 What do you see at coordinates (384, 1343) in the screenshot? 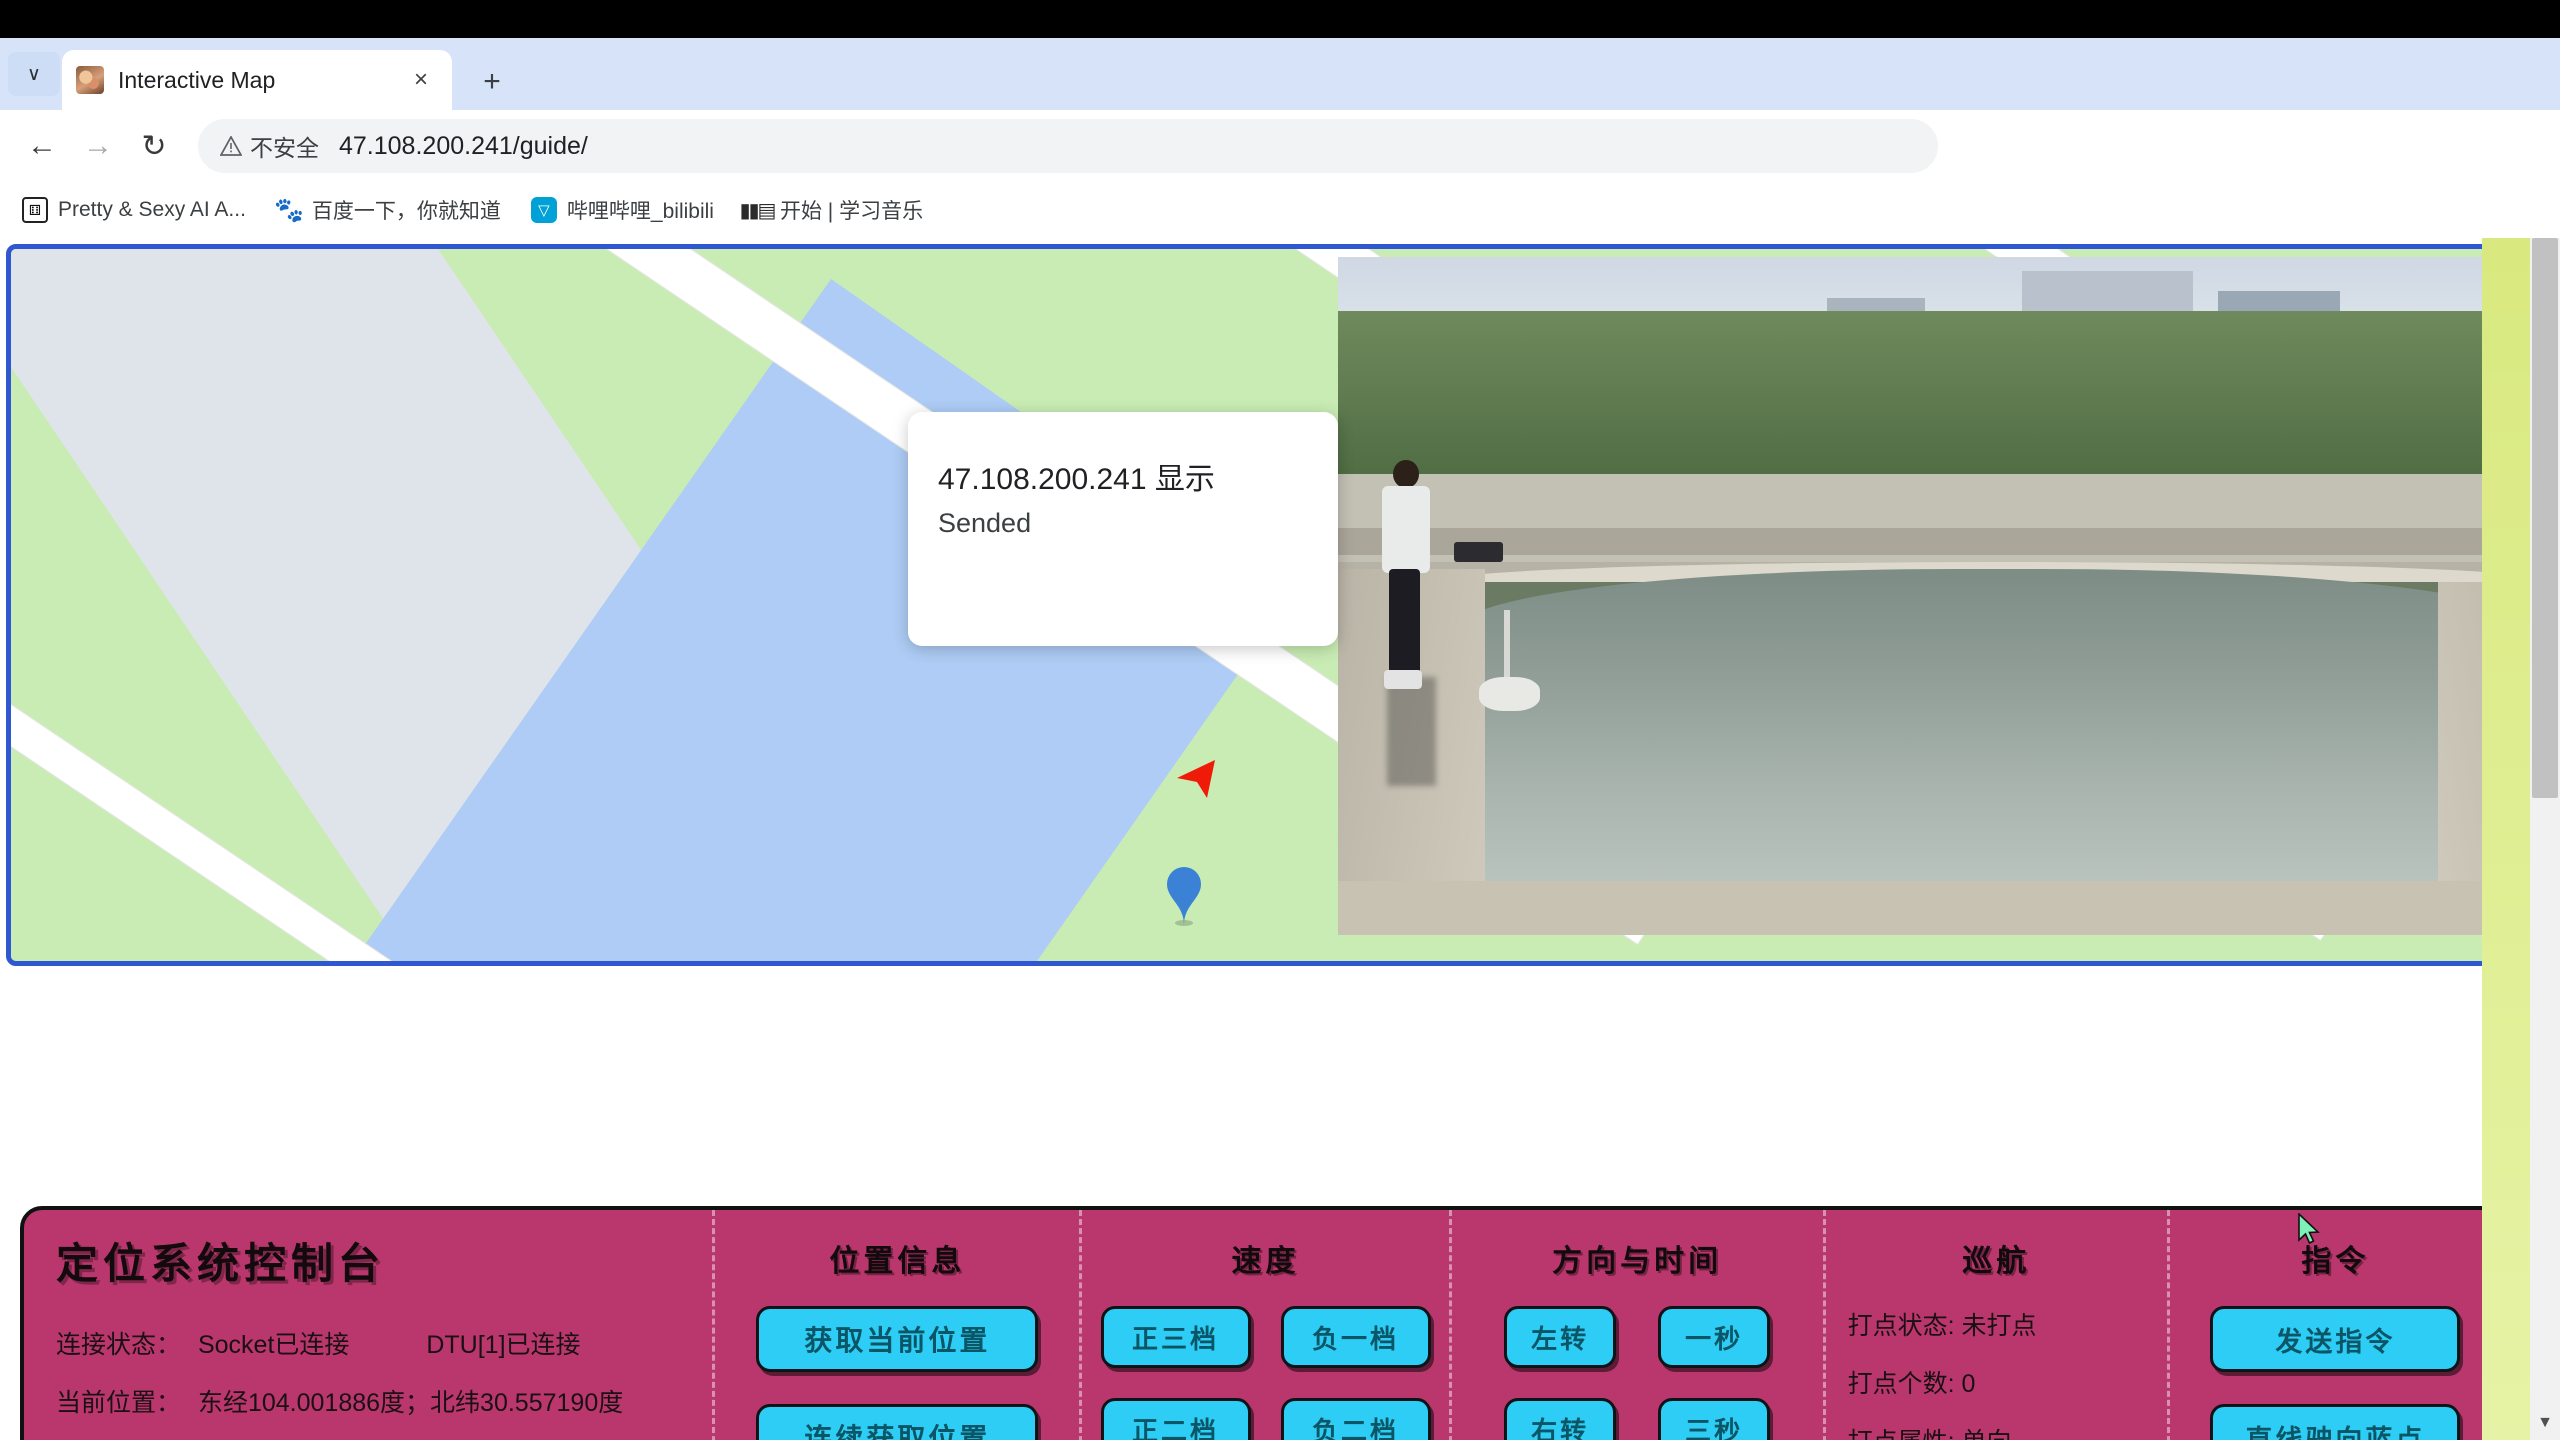
I see `connection-status-row: 连接状态： Socket已连接 DTU[1]已连接` at bounding box center [384, 1343].